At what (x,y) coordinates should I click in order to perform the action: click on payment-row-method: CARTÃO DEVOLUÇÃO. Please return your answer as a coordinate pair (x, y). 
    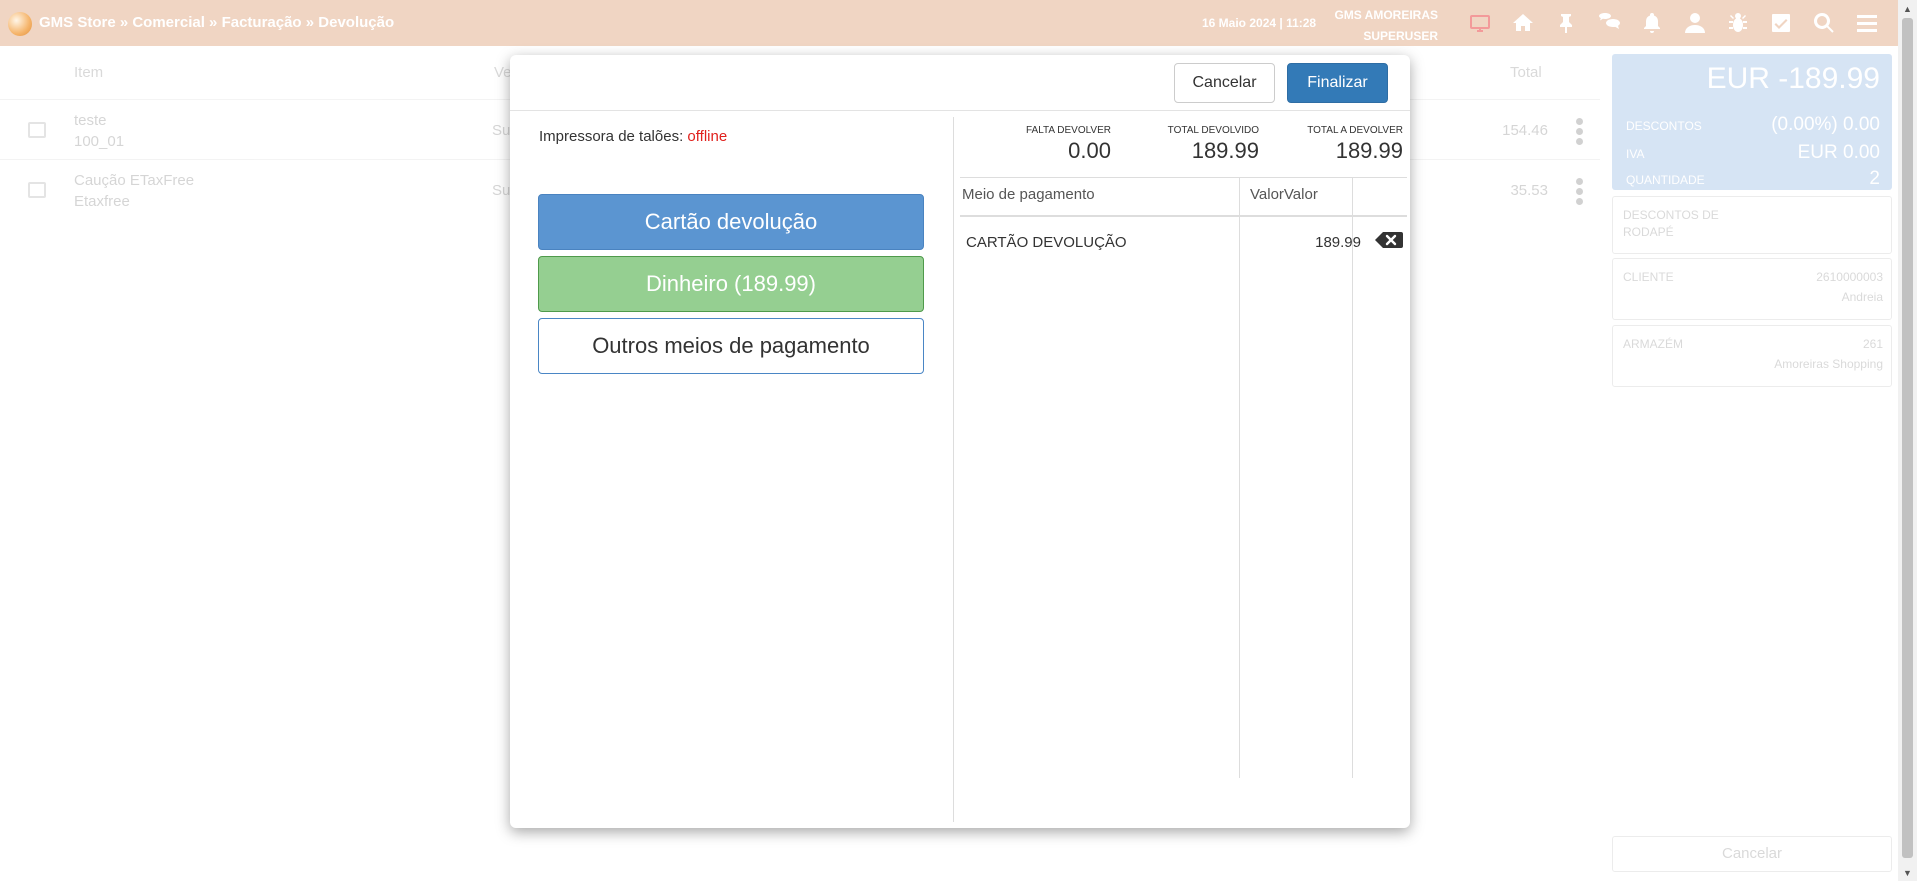
    Looking at the image, I should click on (1046, 242).